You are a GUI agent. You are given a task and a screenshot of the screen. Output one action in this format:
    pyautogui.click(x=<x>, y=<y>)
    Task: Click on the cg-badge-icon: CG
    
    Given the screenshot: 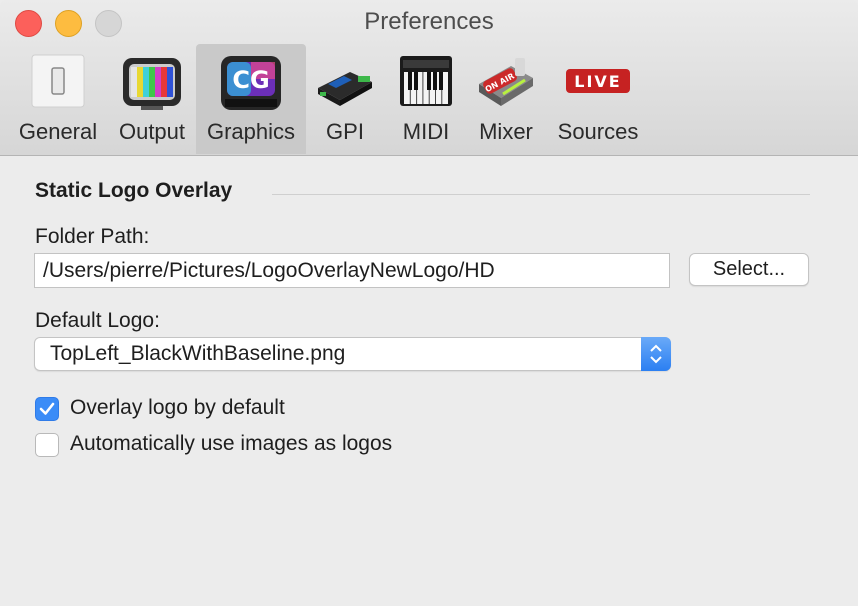 What is the action you would take?
    pyautogui.click(x=251, y=85)
    